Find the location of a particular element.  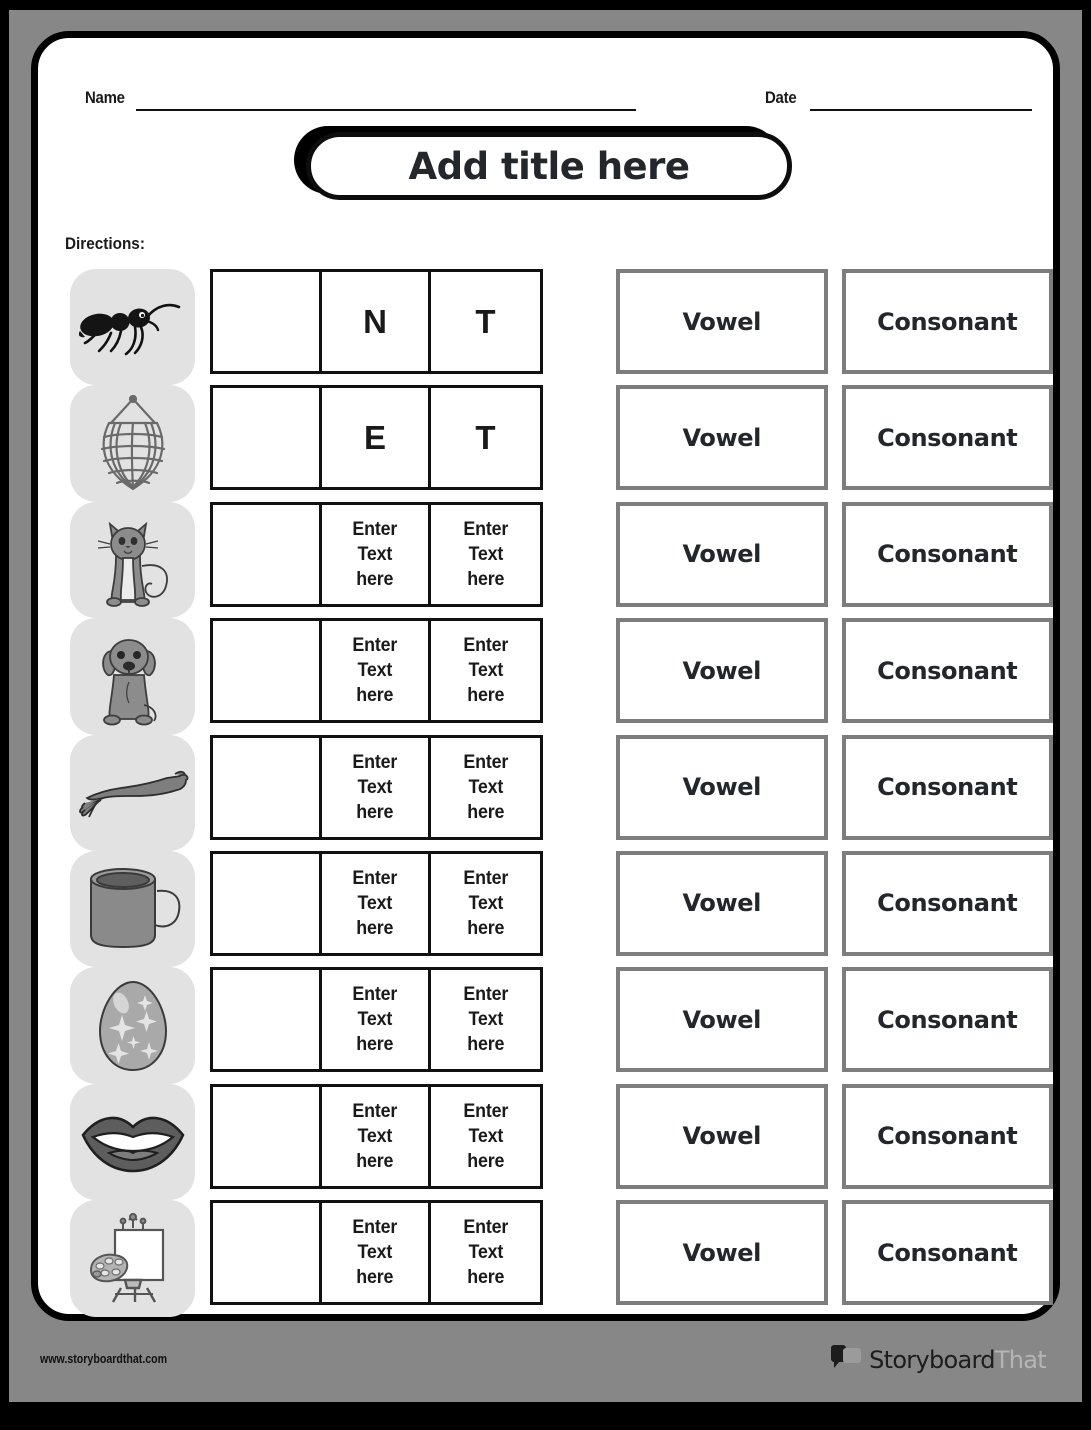

image-tile-net is located at coordinates (132, 443).